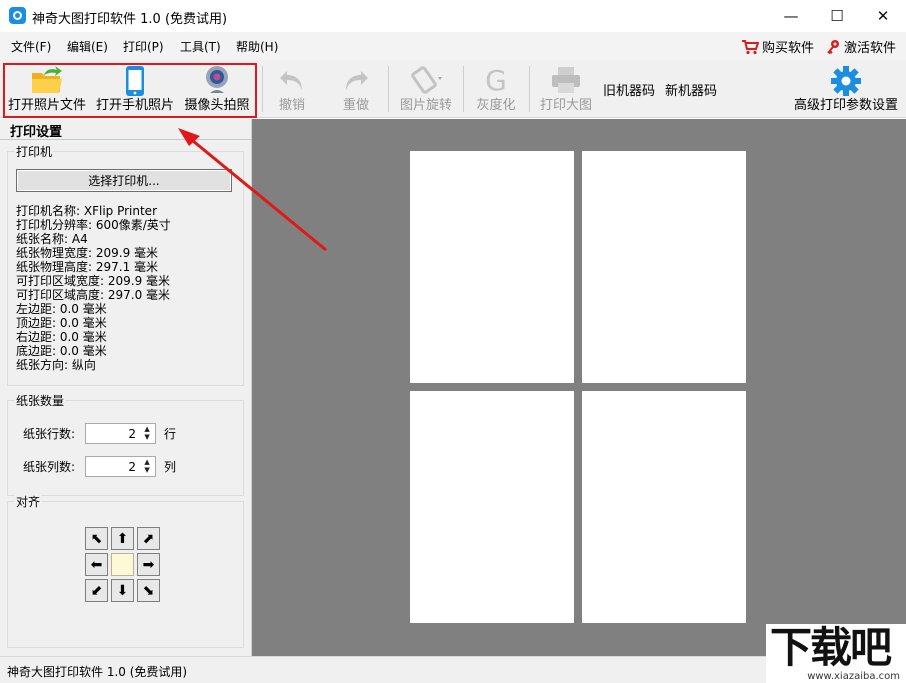 The image size is (906, 683). I want to click on align-top-left-button: ⬉, so click(96, 538).